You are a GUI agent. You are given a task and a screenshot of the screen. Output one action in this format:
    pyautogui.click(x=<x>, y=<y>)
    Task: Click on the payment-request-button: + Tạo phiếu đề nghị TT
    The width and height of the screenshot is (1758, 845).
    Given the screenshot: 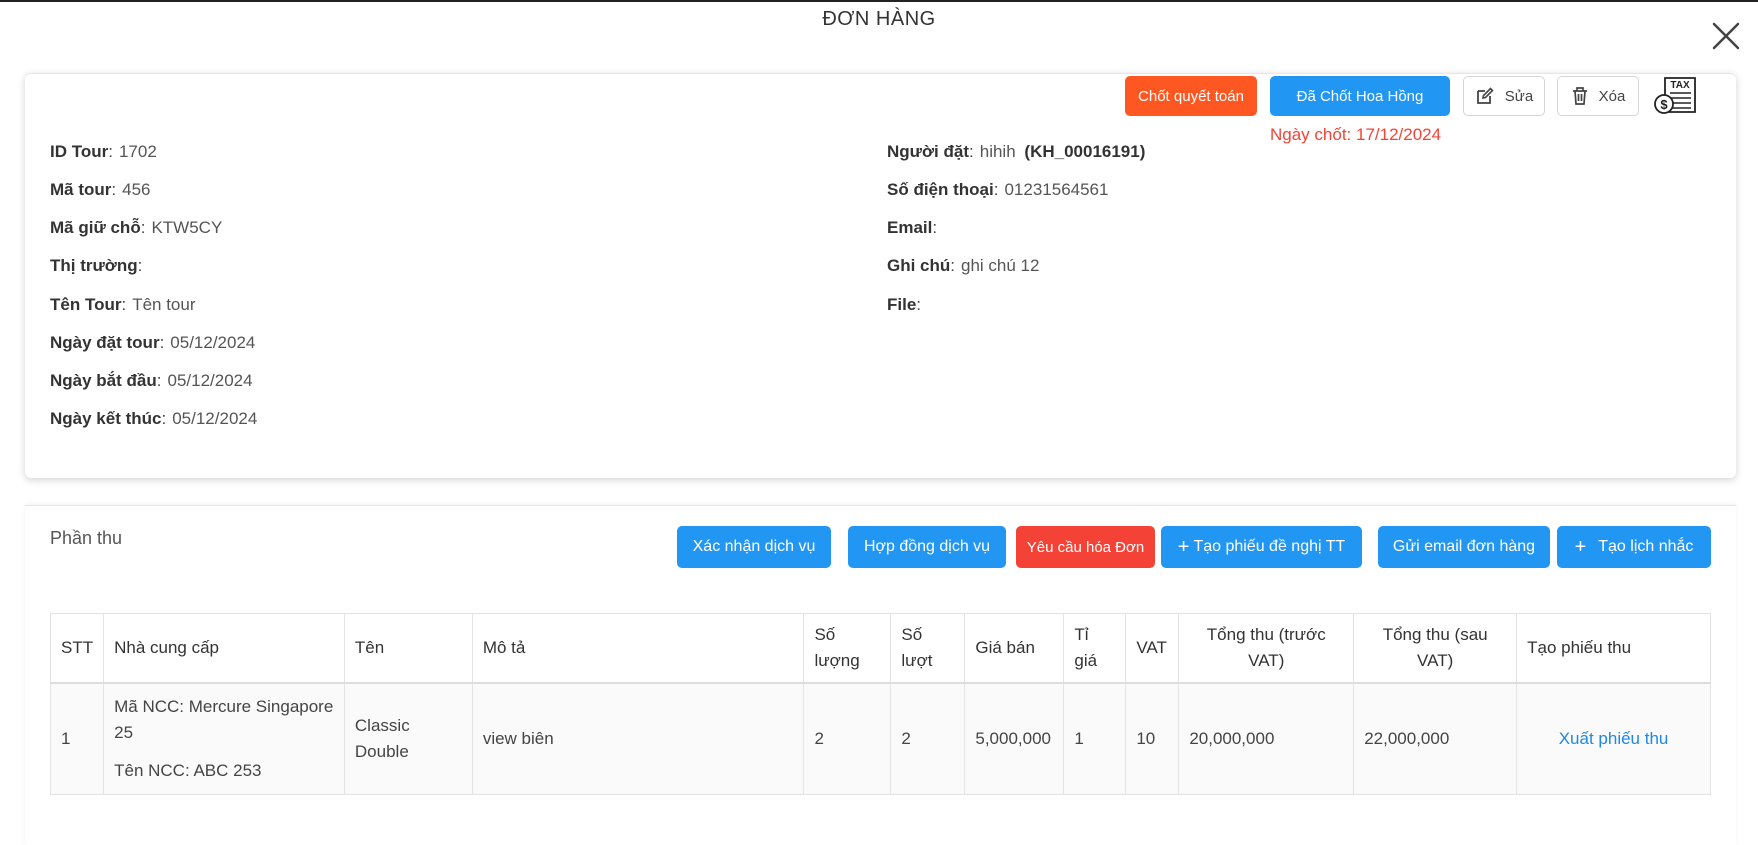 What is the action you would take?
    pyautogui.click(x=1261, y=547)
    